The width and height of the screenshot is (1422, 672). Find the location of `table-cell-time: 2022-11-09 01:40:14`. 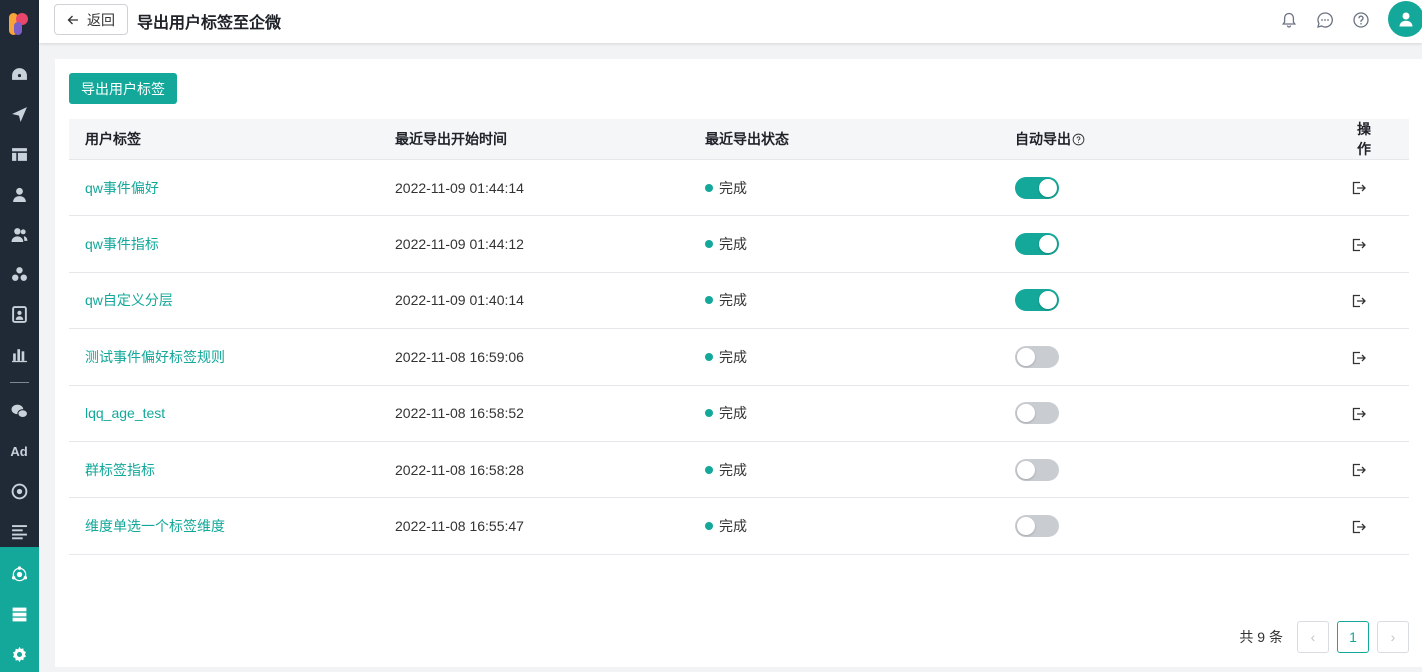

table-cell-time: 2022-11-09 01:40:14 is located at coordinates (459, 300).